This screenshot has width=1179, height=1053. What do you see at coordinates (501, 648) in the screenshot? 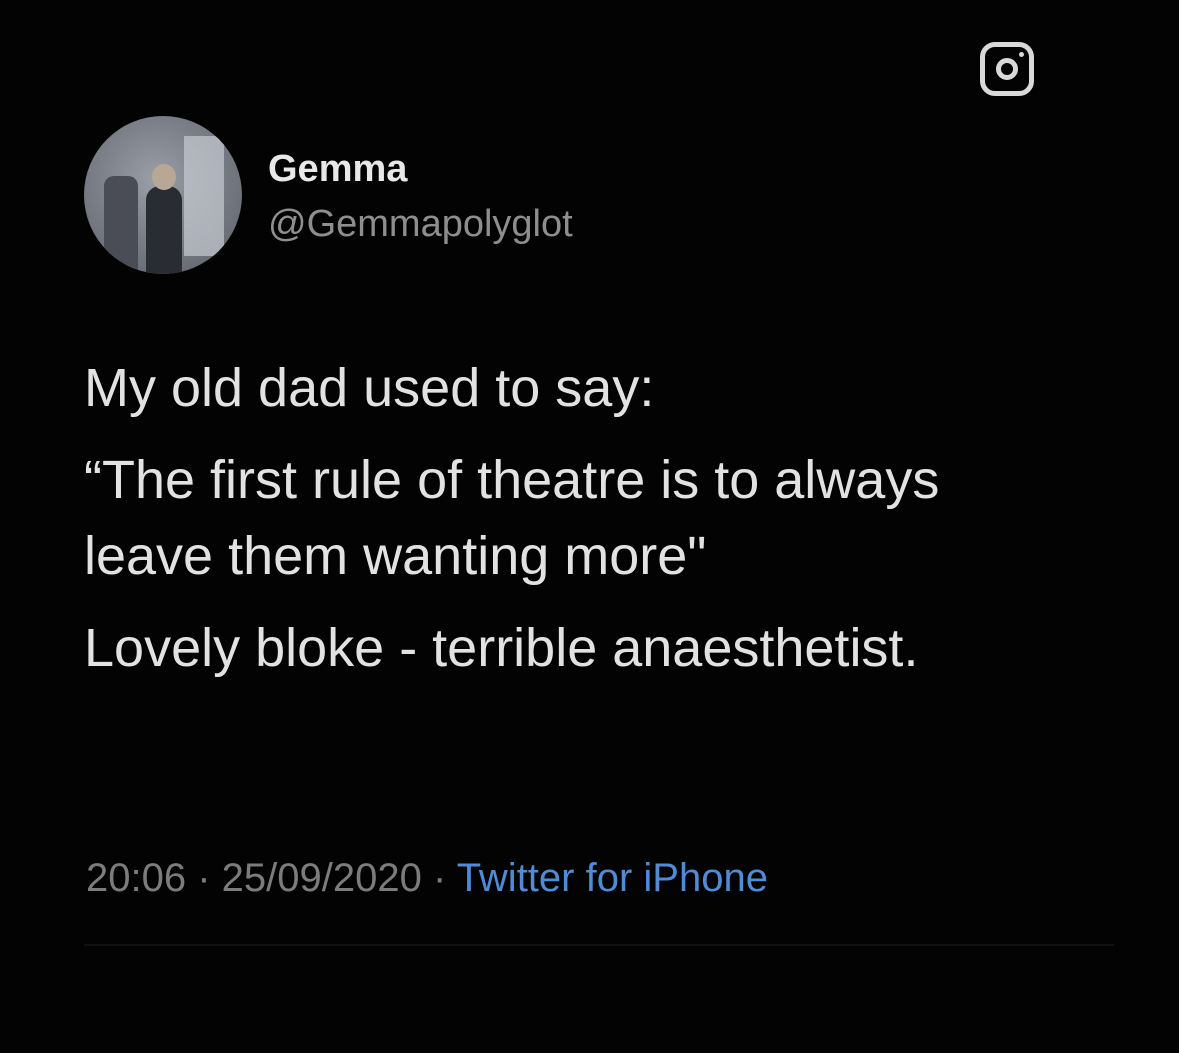
I see `tweet-line: Lovely bloke - terrible anaesthetist.` at bounding box center [501, 648].